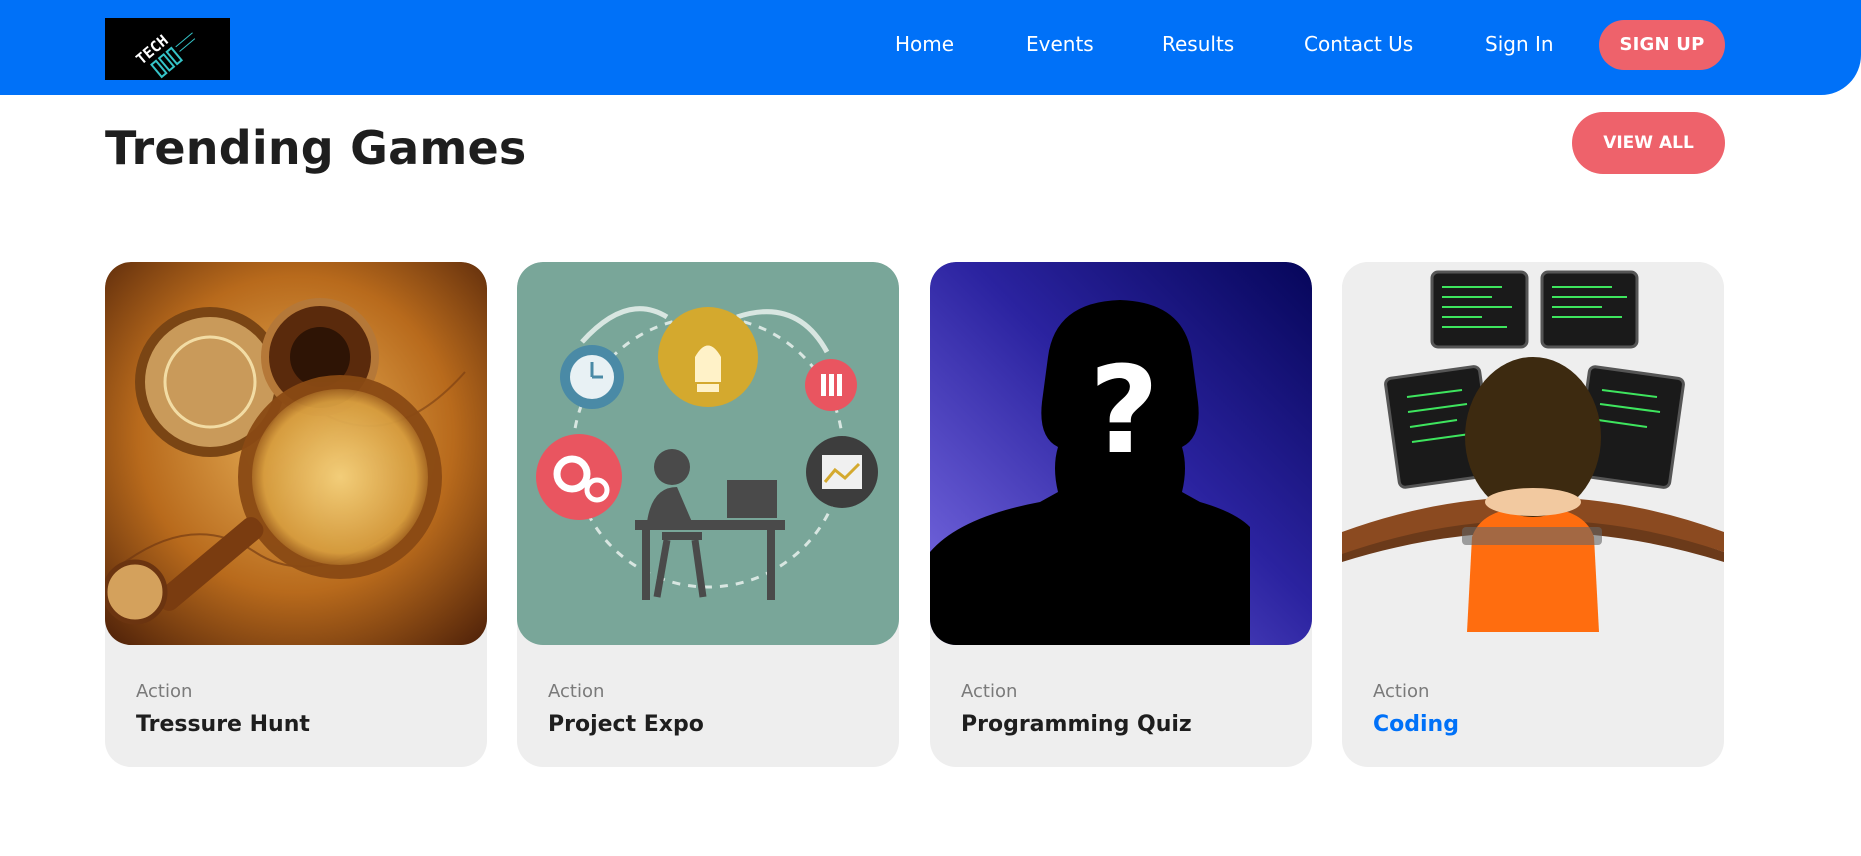 The height and width of the screenshot is (856, 1861). Describe the element at coordinates (1198, 44) in the screenshot. I see `nav-results: Results` at that location.